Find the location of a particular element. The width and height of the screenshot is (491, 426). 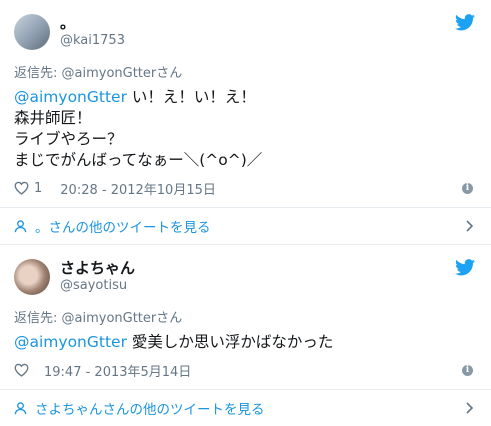

tweet-author: 。 @kai1753 is located at coordinates (245, 32).